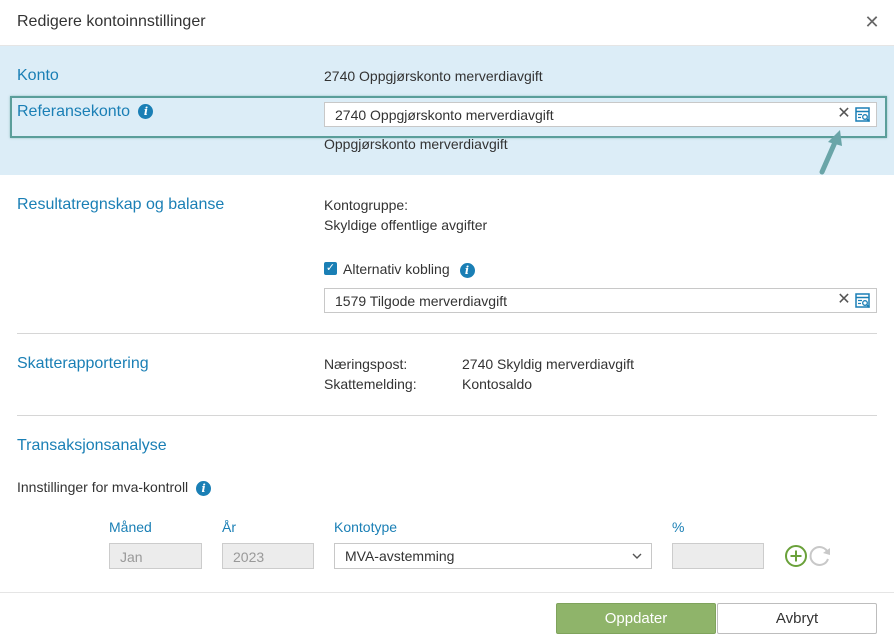 This screenshot has height=642, width=894. What do you see at coordinates (797, 618) in the screenshot?
I see `cancel-button: Avbryt` at bounding box center [797, 618].